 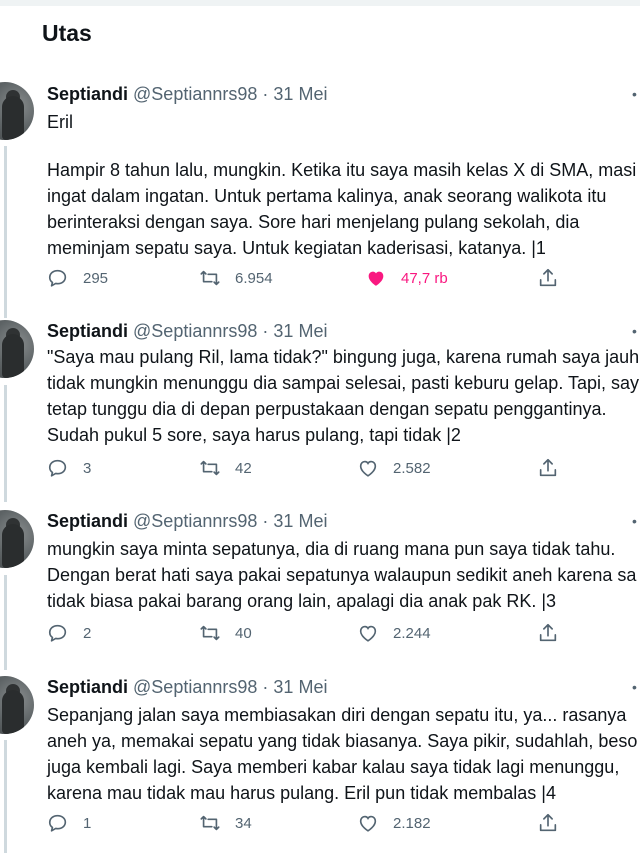 What do you see at coordinates (317, 826) in the screenshot?
I see `tweet-actions: 1 34 2.182` at bounding box center [317, 826].